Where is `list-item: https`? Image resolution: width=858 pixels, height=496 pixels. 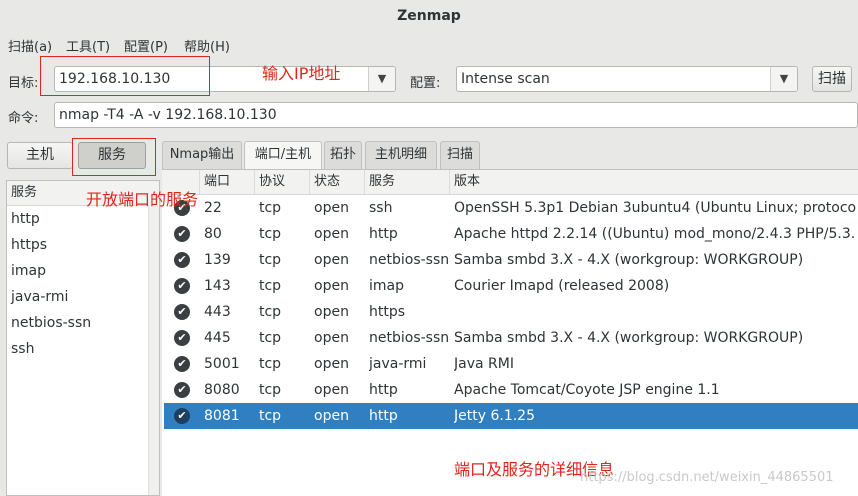
list-item: https is located at coordinates (83, 245).